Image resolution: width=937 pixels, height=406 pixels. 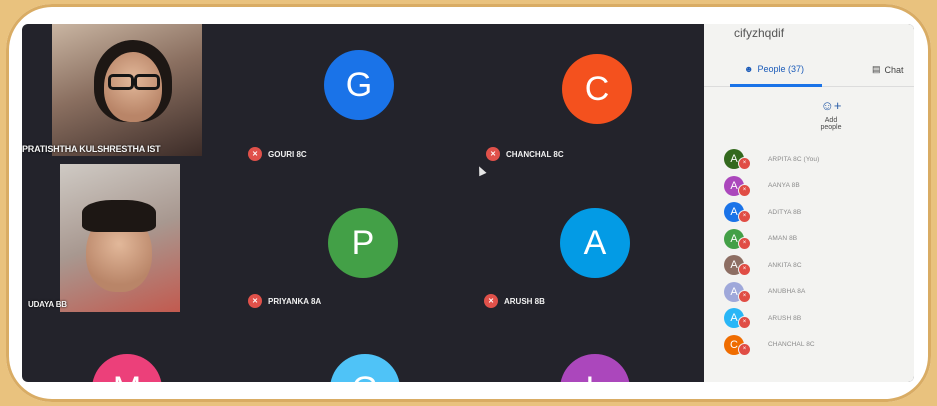 What do you see at coordinates (787, 292) in the screenshot?
I see `participant-name: ANUBHA 8A` at bounding box center [787, 292].